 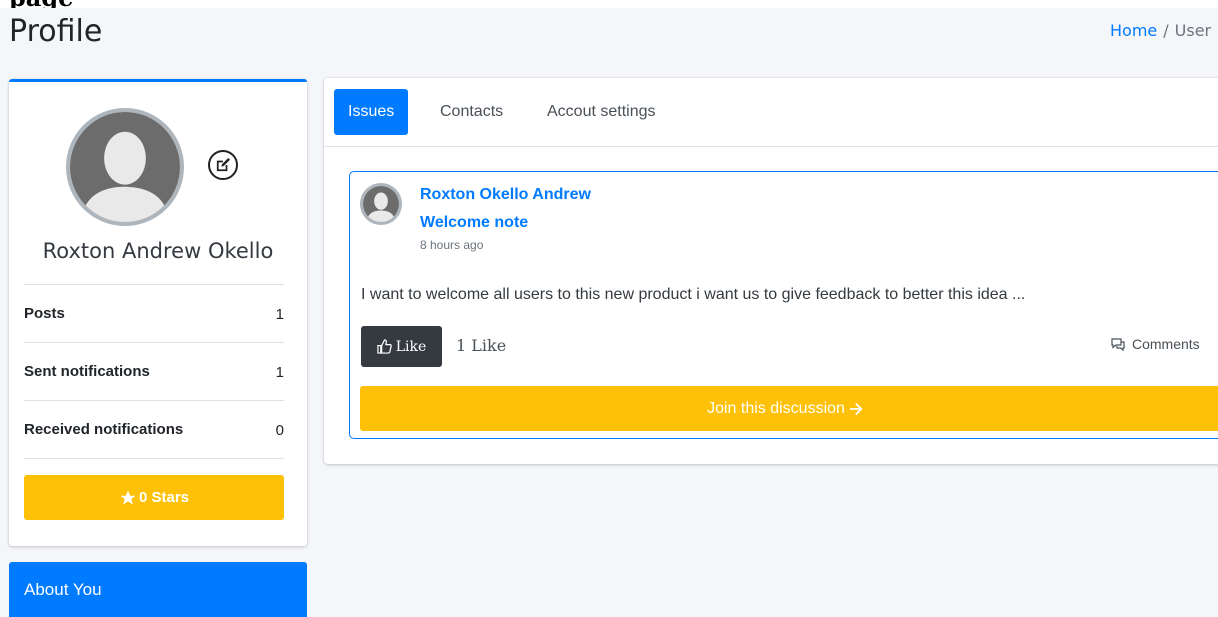 I want to click on stars-button: 0 Stars, so click(x=154, y=497).